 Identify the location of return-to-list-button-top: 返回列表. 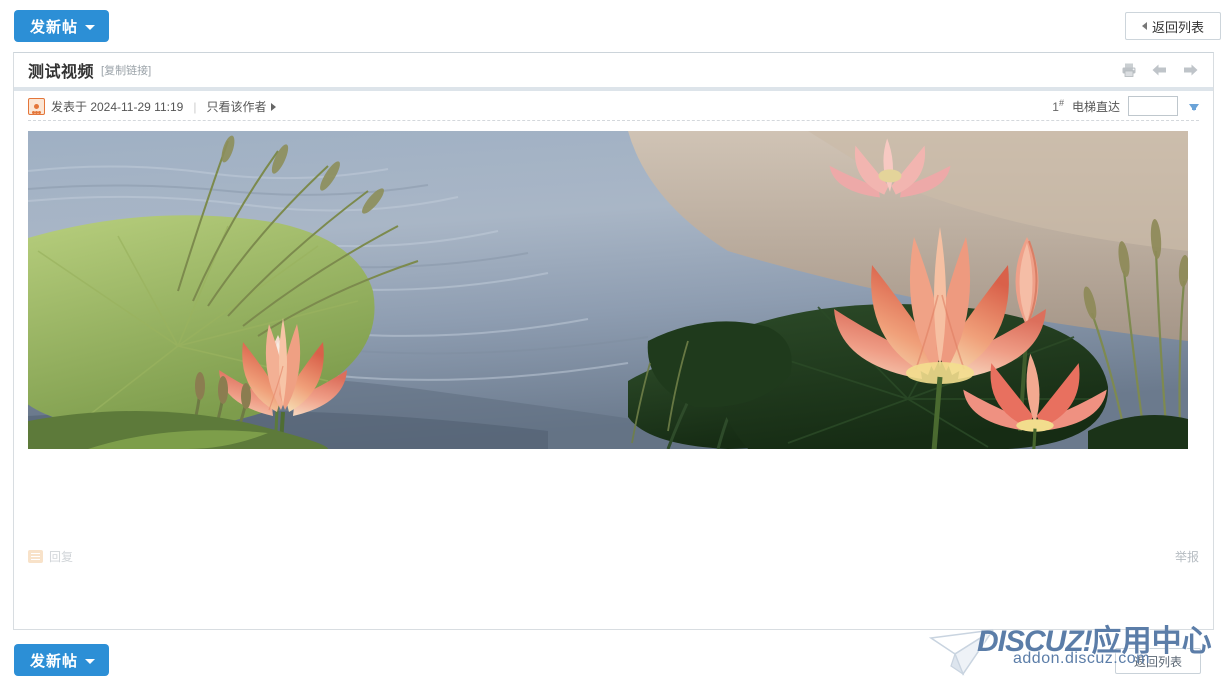
(1173, 26).